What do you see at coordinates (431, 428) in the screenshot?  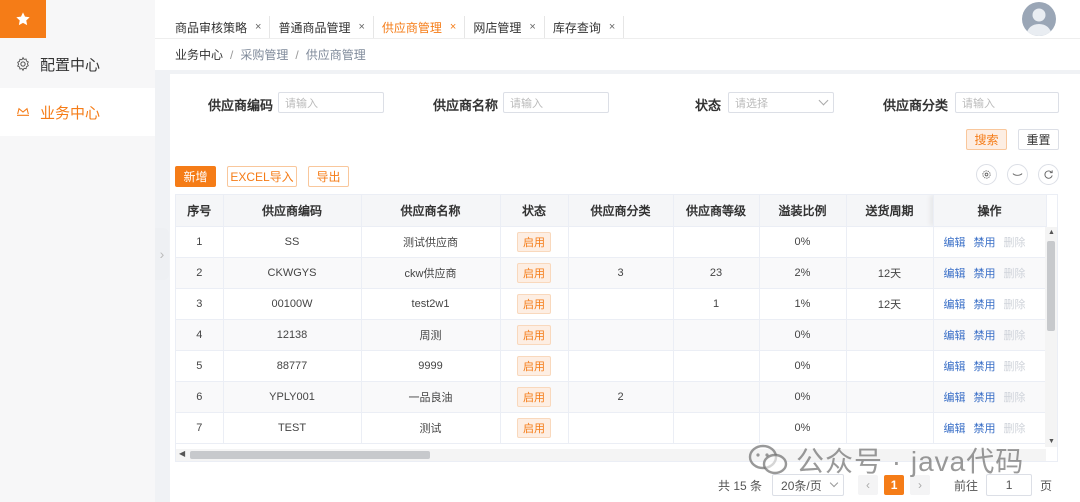 I see `cell-name: 测试` at bounding box center [431, 428].